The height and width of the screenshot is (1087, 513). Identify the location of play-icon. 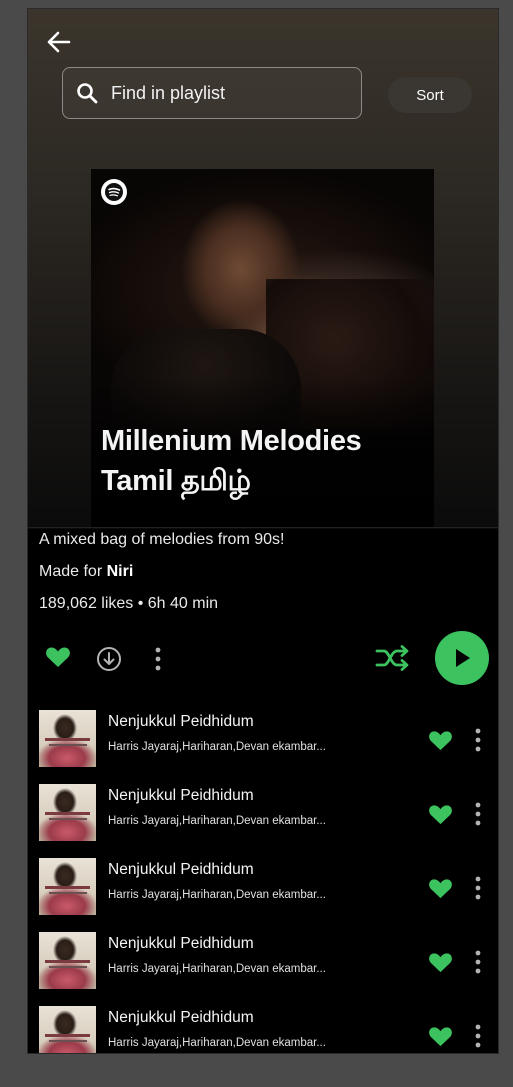
(463, 658).